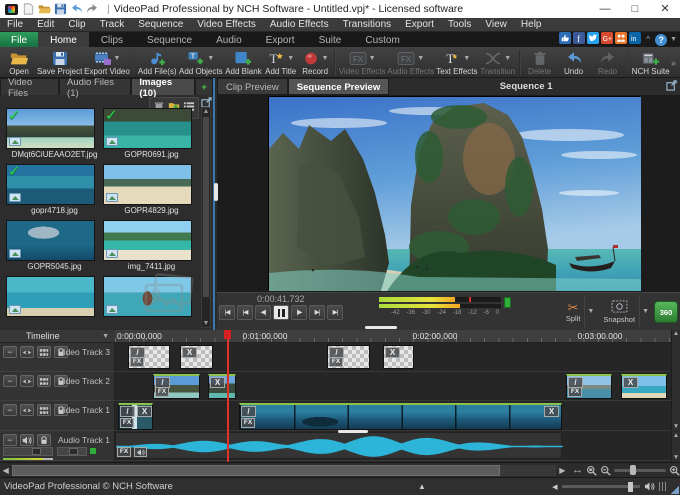  Describe the element at coordinates (635, 39) in the screenshot. I see `linkedin-button: in` at that location.